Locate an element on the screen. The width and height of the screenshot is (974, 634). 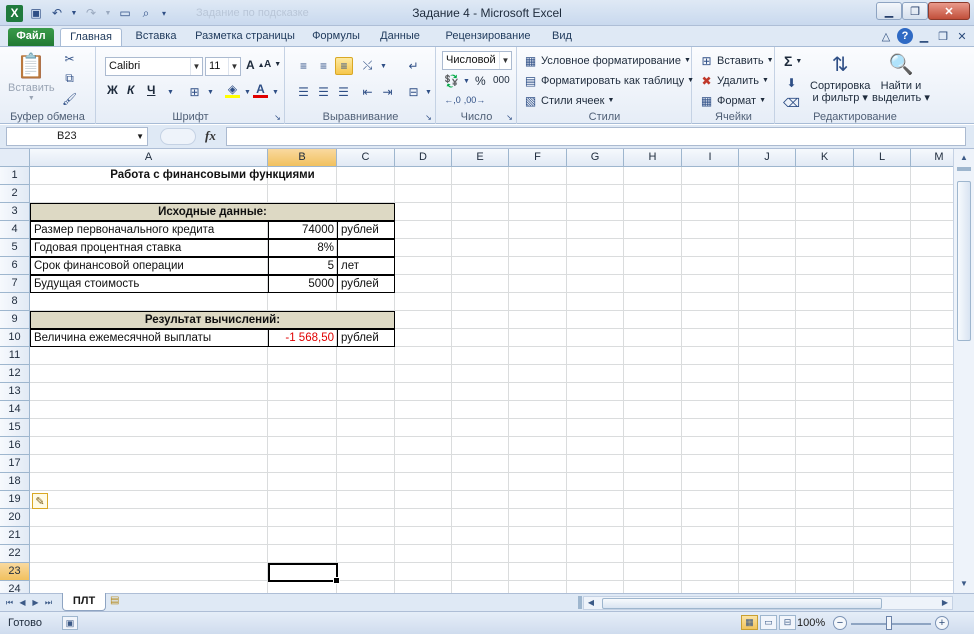
tab-page-layout: Разметка страницы is located at coordinates (245, 37).